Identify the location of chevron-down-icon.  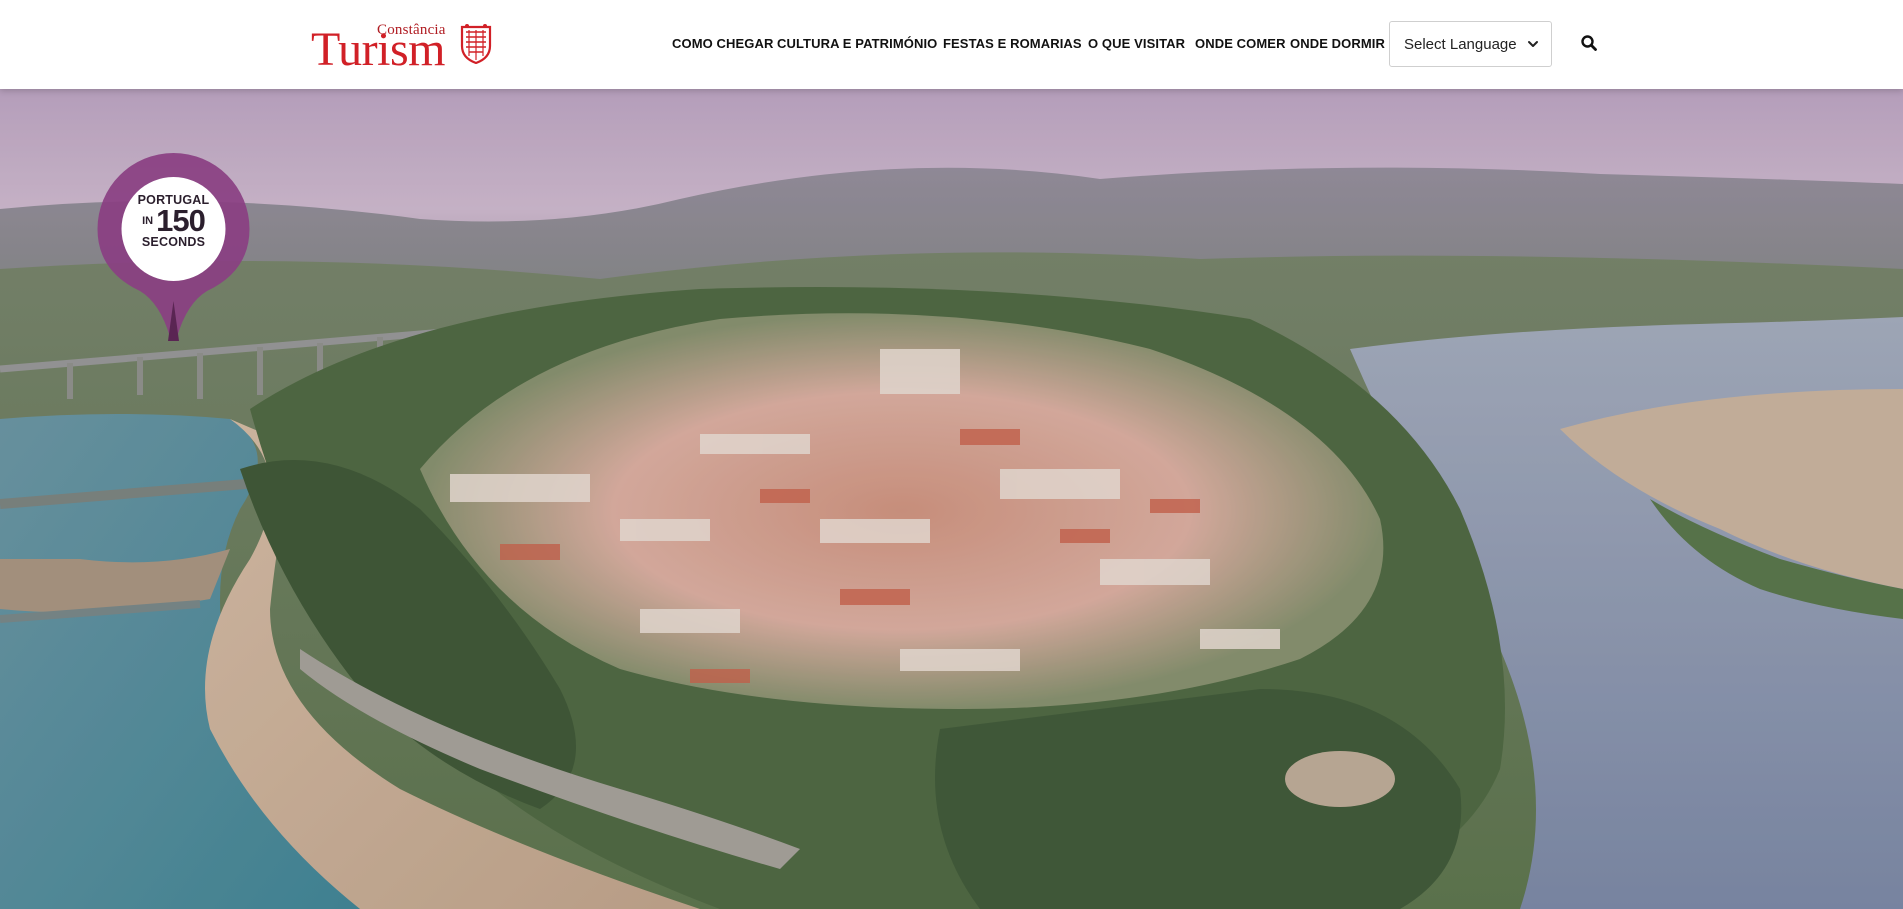
(1533, 44).